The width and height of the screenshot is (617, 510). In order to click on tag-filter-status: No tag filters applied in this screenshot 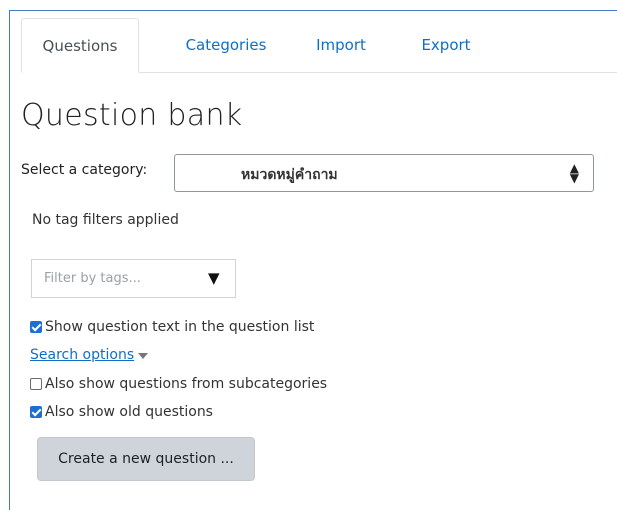, I will do `click(105, 220)`.